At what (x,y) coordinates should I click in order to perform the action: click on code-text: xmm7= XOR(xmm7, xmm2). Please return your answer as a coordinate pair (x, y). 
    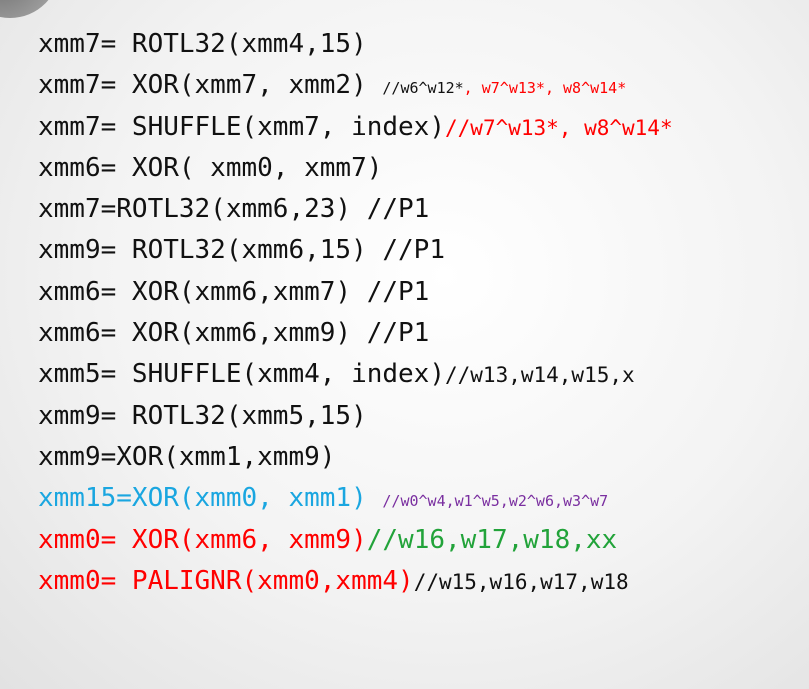
    Looking at the image, I should click on (202, 85).